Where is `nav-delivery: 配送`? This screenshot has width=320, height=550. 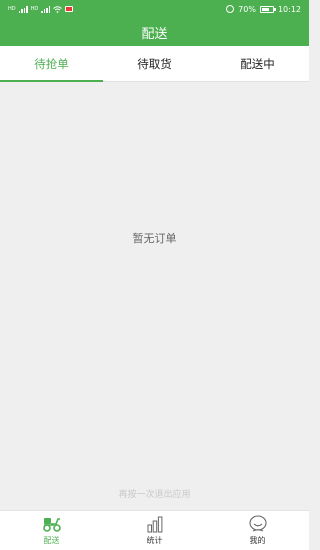 nav-delivery: 配送 is located at coordinates (51, 530).